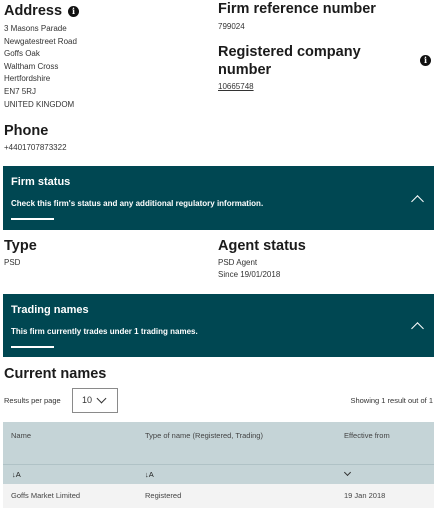  Describe the element at coordinates (27, 79) in the screenshot. I see `address-line: Hertfordshire` at that location.